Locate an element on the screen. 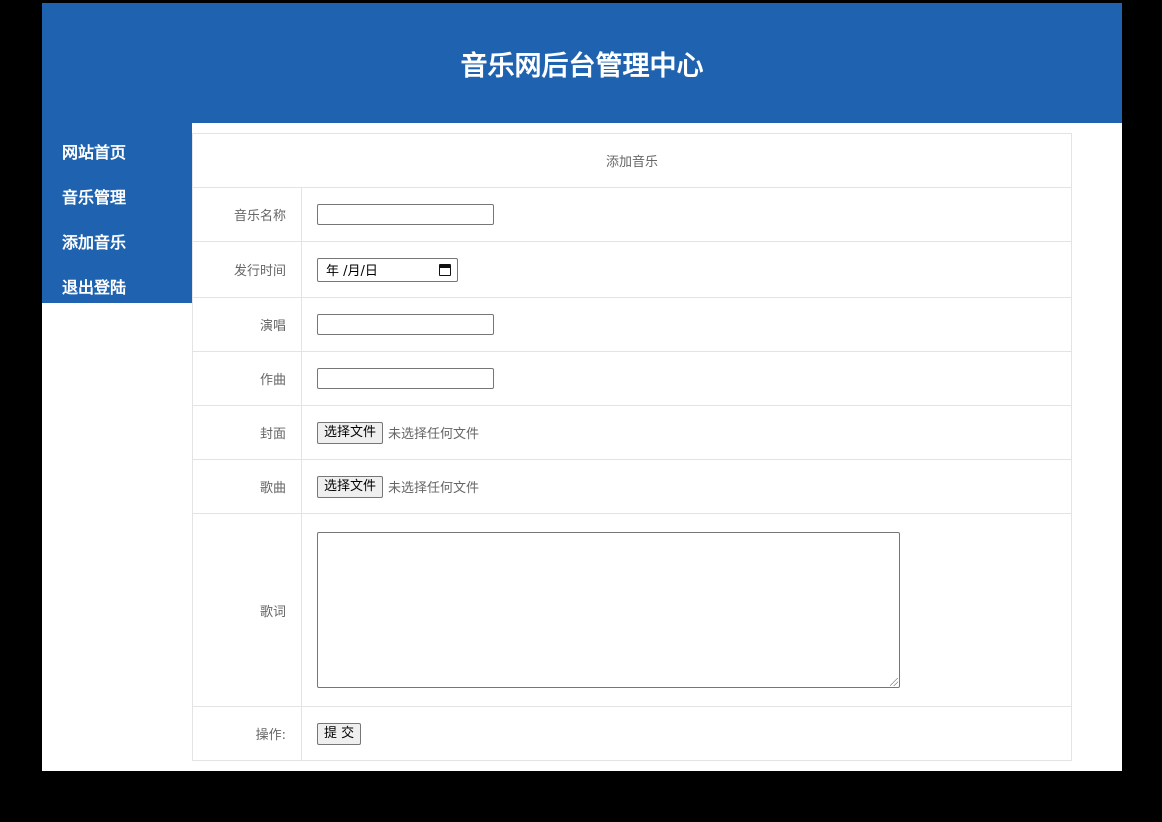 The image size is (1162, 822). music-name-label: 音乐名称 is located at coordinates (247, 214).